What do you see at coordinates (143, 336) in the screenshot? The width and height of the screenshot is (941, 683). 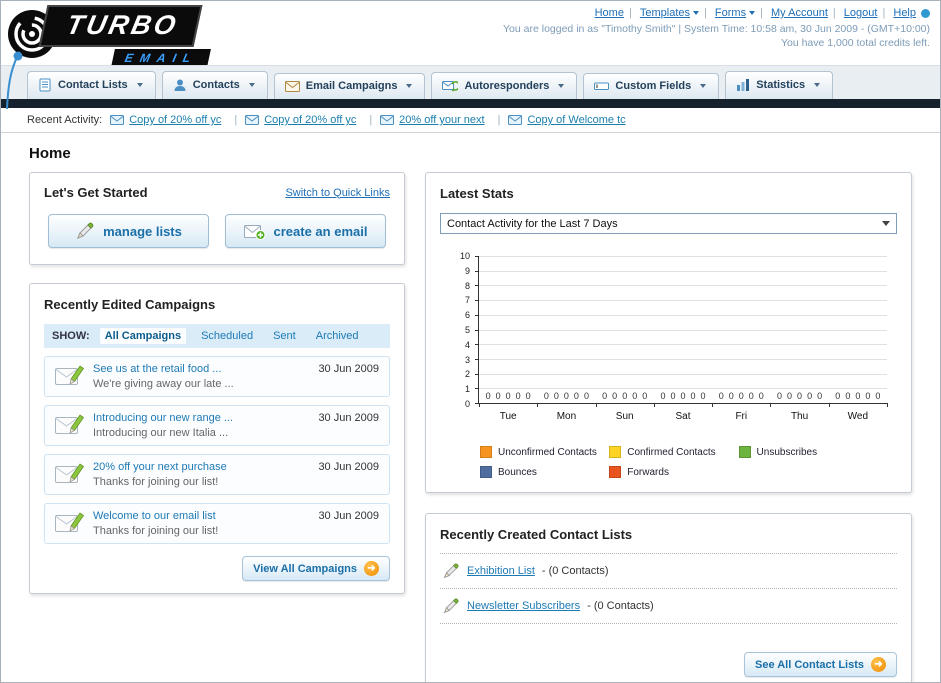 I see `filter-all-campaigns: All Campaigns` at bounding box center [143, 336].